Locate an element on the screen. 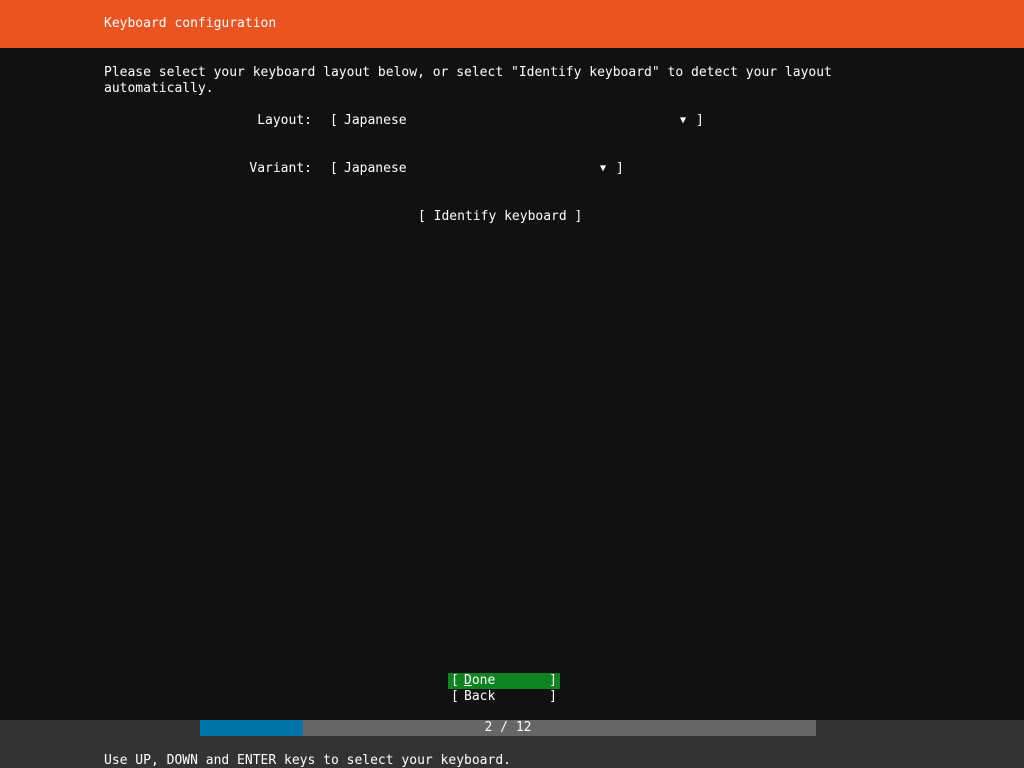  variant-close-bracket: ] is located at coordinates (620, 168).